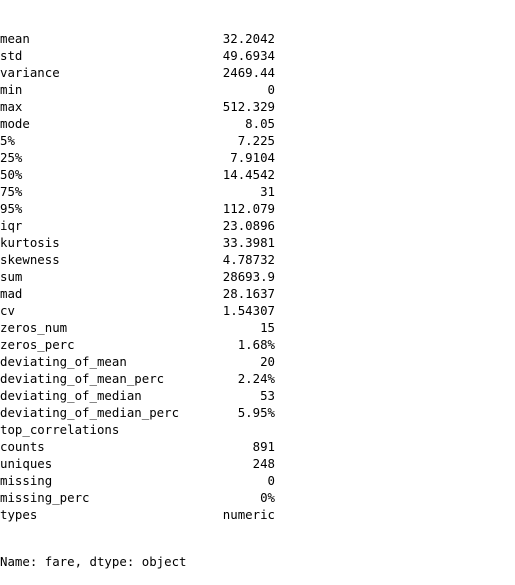 This screenshot has height=585, width=515. What do you see at coordinates (267, 497) in the screenshot?
I see `stat-value: 0%` at bounding box center [267, 497].